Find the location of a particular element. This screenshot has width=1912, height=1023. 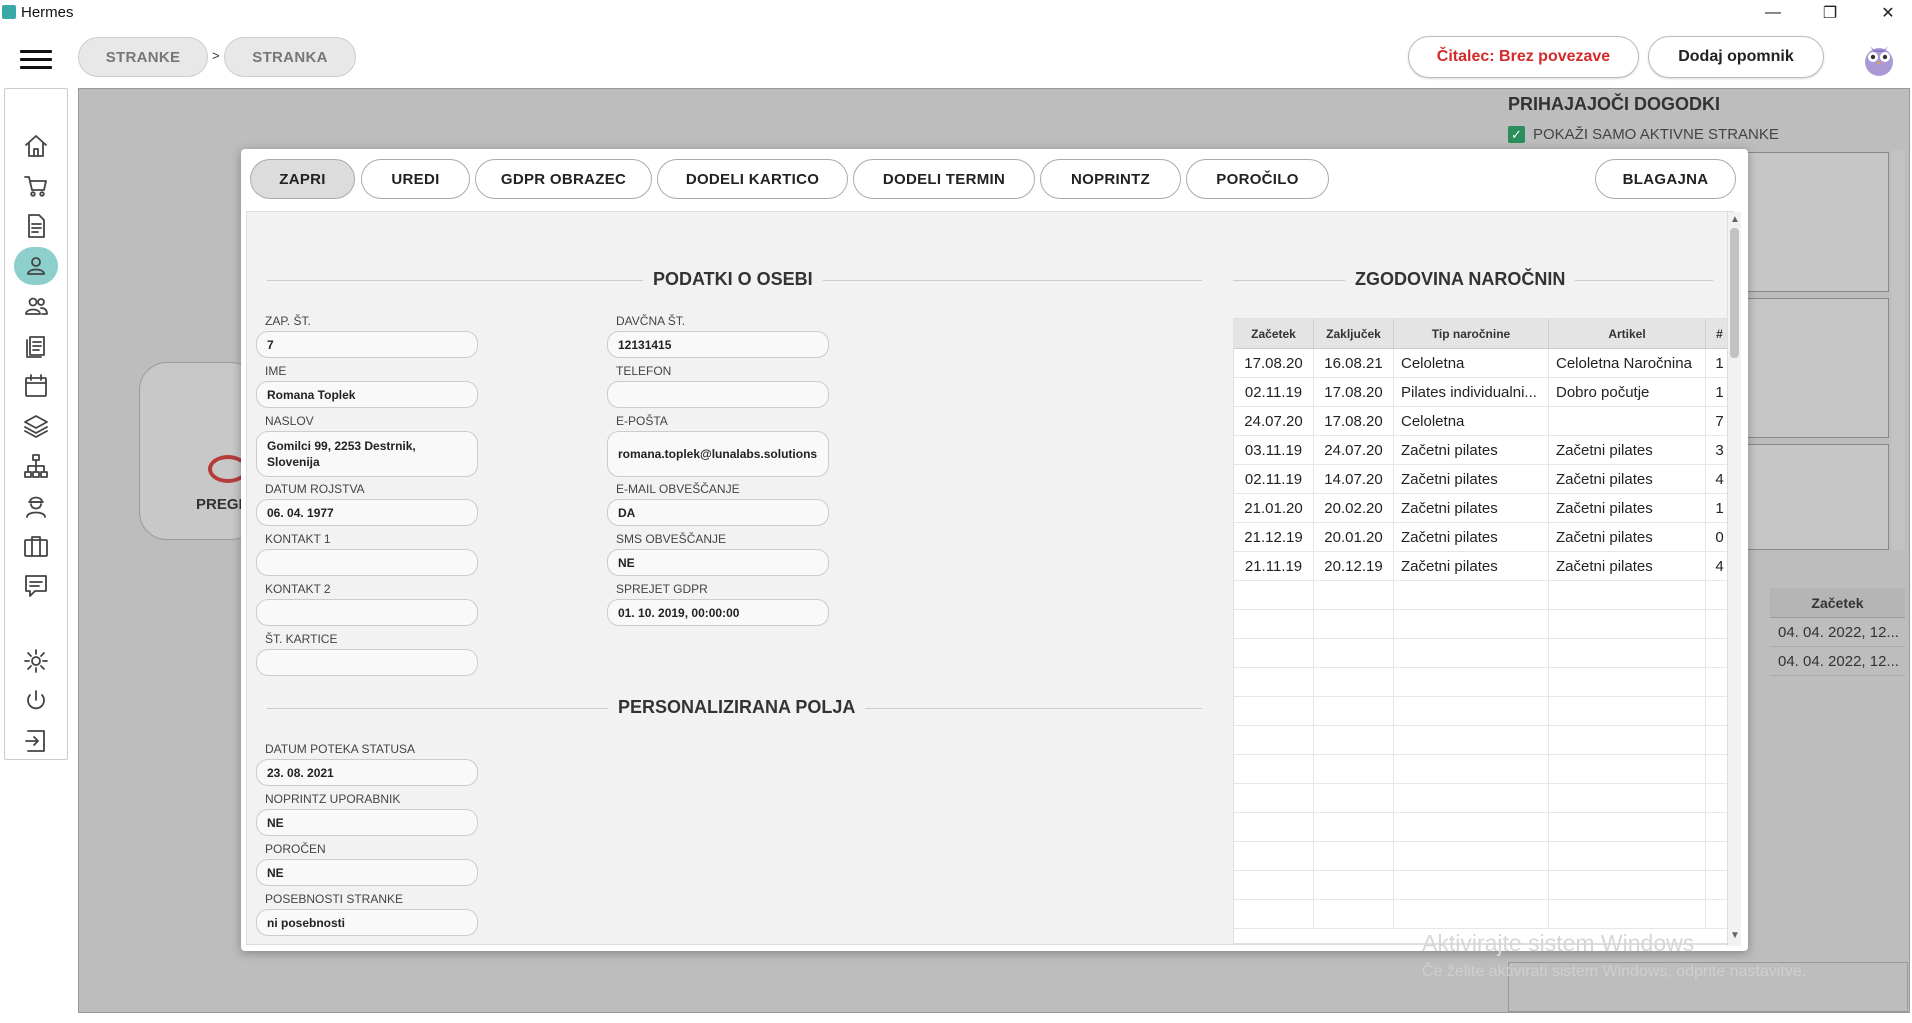

table-row is located at coordinates (1483, 595).